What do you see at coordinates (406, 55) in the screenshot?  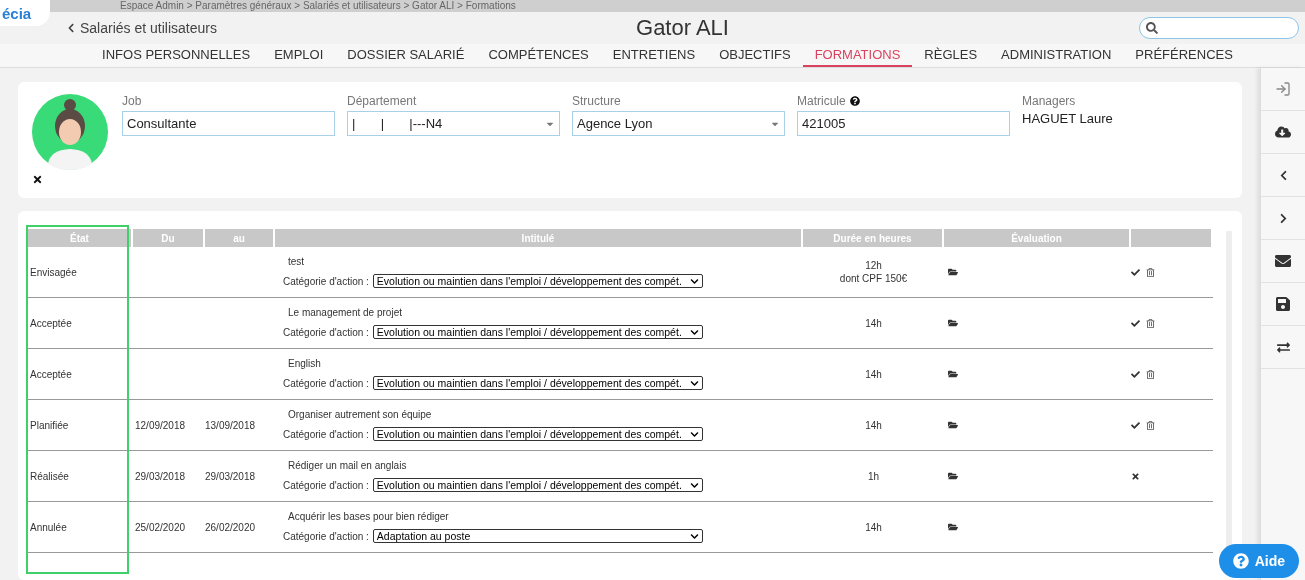 I see `tab: DOSSIER SALARIÉ` at bounding box center [406, 55].